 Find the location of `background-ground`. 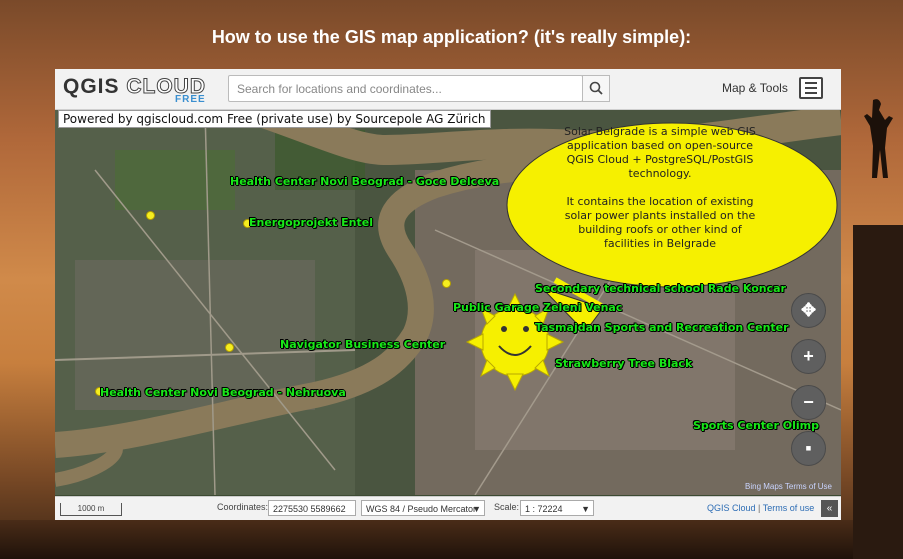

background-ground is located at coordinates (451, 539).